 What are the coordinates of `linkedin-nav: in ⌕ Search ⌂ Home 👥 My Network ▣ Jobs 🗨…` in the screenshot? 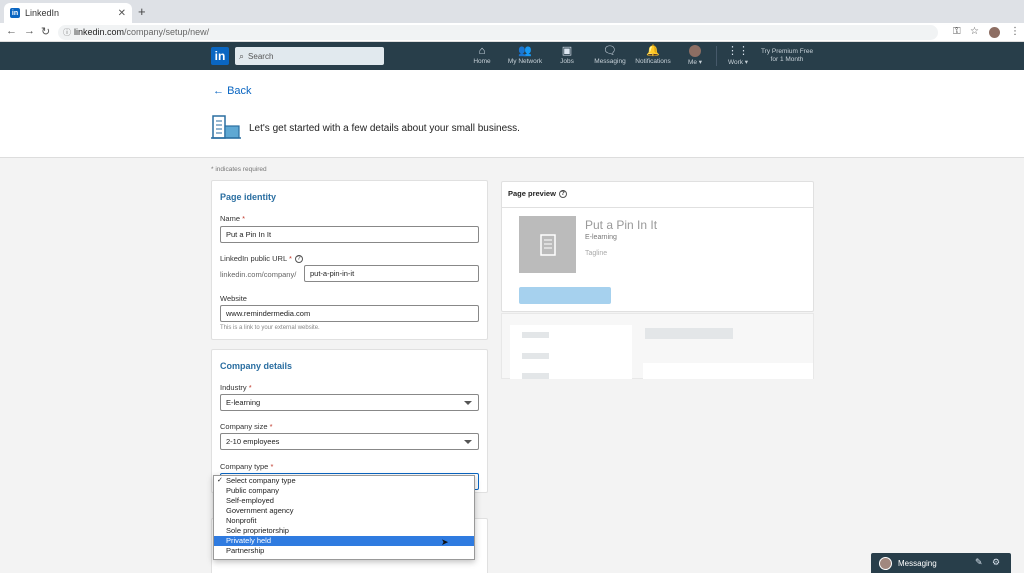 It's located at (512, 56).